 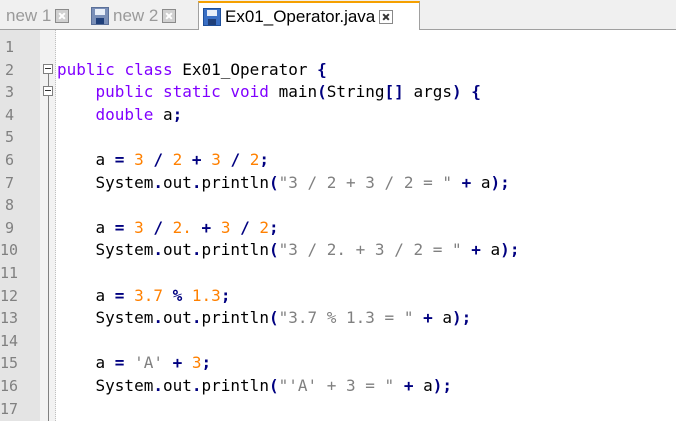 What do you see at coordinates (338, 409) in the screenshot?
I see `code-line: 17` at bounding box center [338, 409].